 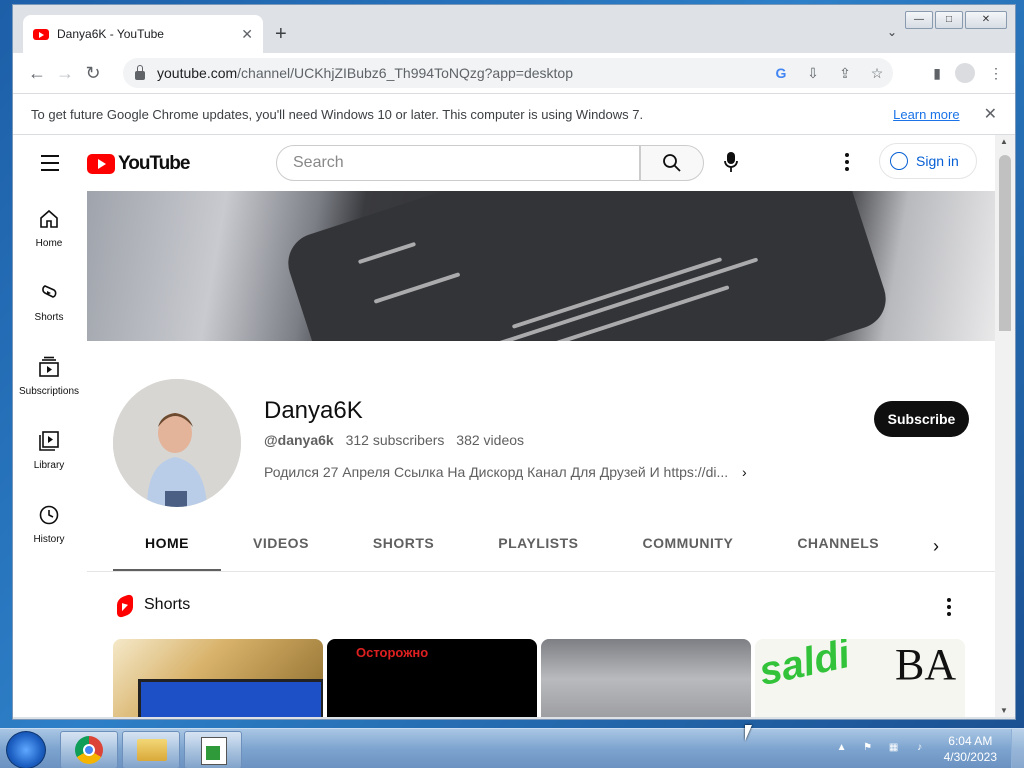 I want to click on bookmark-star-icon: ☆, so click(x=877, y=73).